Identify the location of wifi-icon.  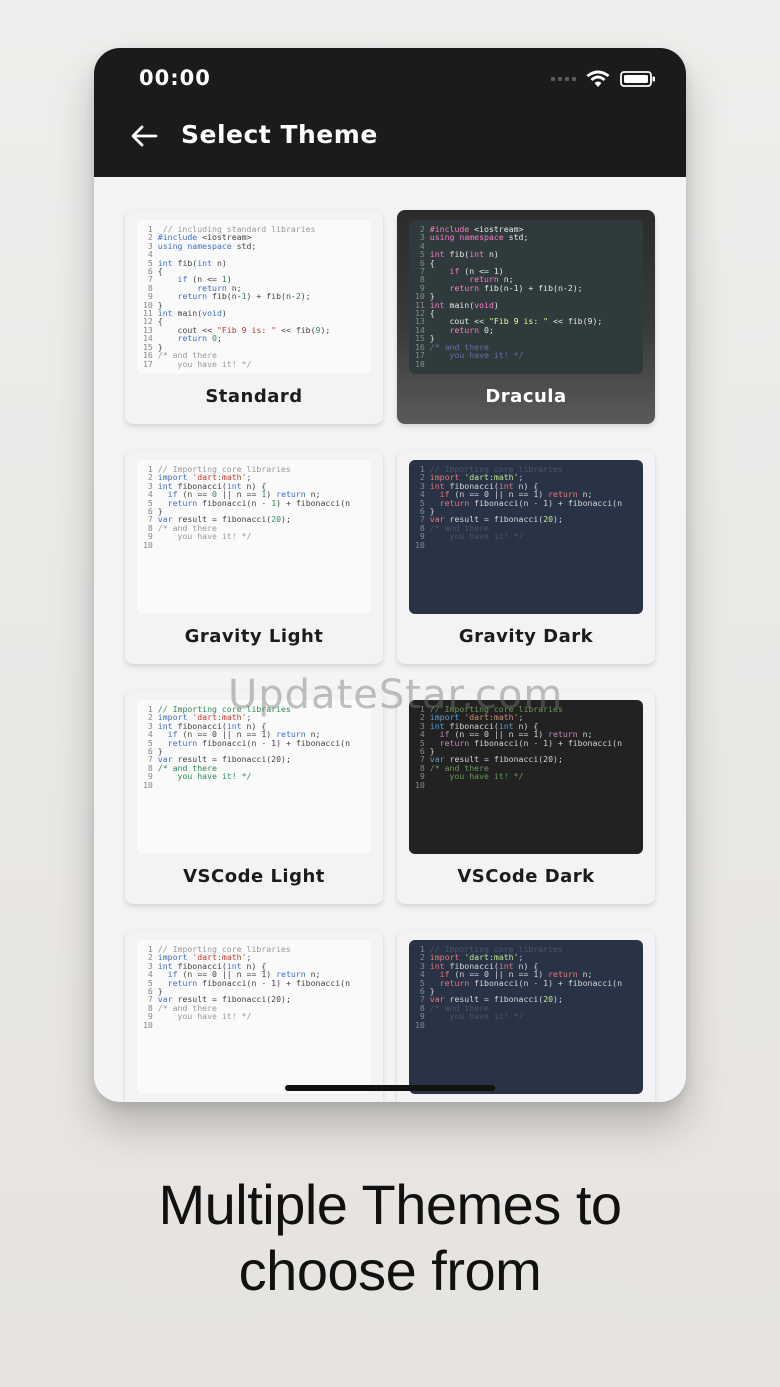
(598, 78).